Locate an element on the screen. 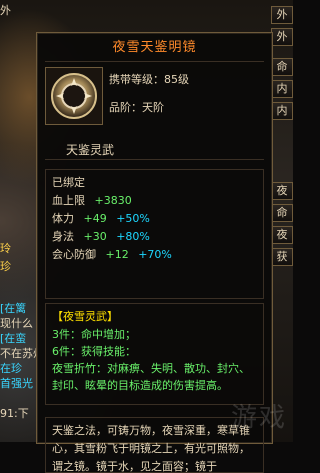 The height and width of the screenshot is (473, 320). sidebar-item: 不在苏州 is located at coordinates (18, 353).